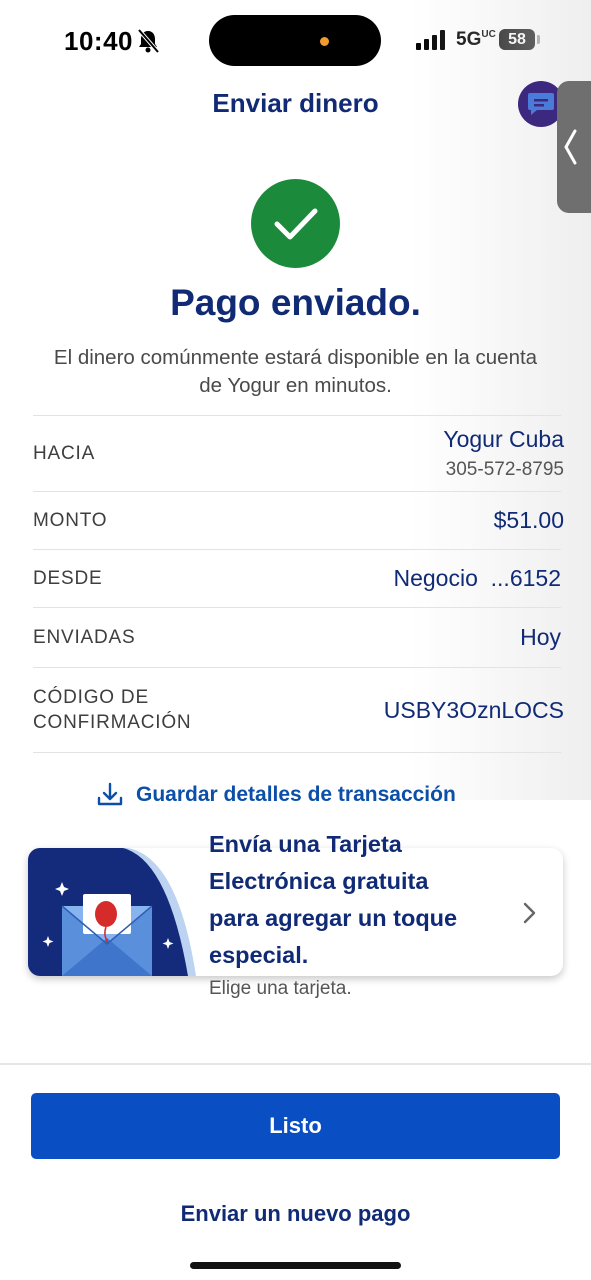  Describe the element at coordinates (295, 1214) in the screenshot. I see `new-payment-link: Enviar un nuevo pago` at that location.